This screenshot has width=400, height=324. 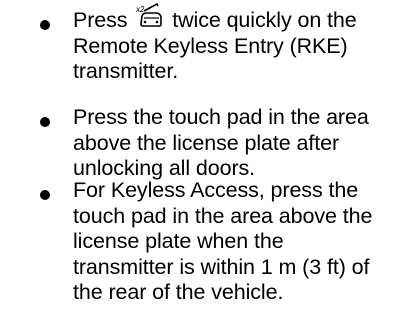 I want to click on text-line: For Keyless Access, press the, so click(x=216, y=190).